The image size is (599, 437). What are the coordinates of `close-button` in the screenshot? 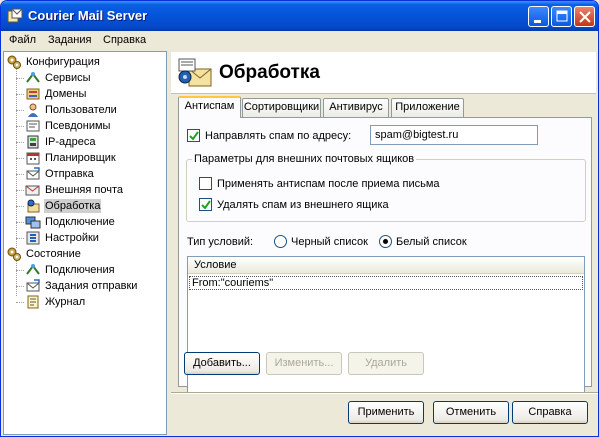 It's located at (584, 16).